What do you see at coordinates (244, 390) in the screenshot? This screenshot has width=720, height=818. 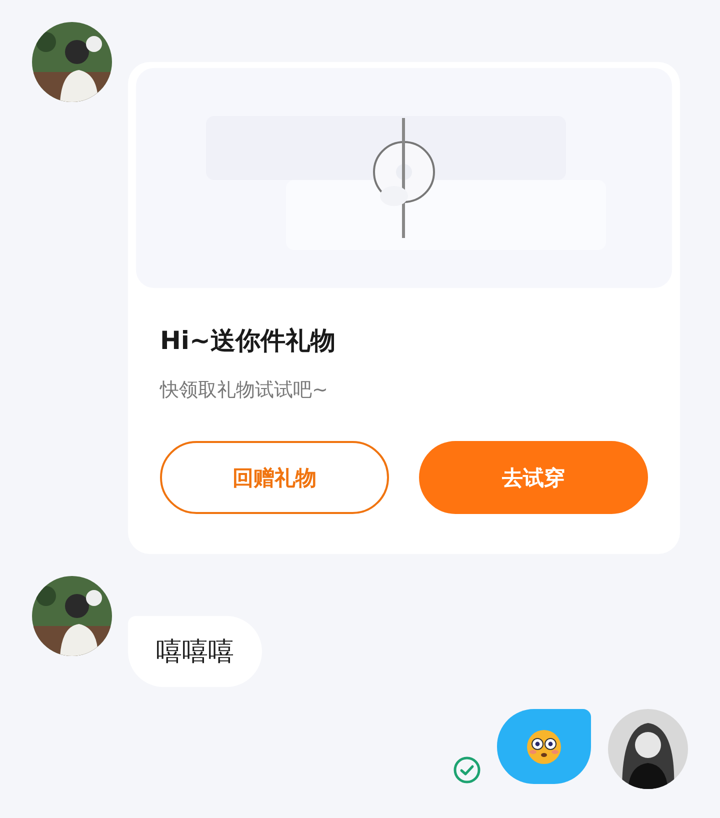 I see `card-subtitle: 快领取礼物试试吧~` at bounding box center [244, 390].